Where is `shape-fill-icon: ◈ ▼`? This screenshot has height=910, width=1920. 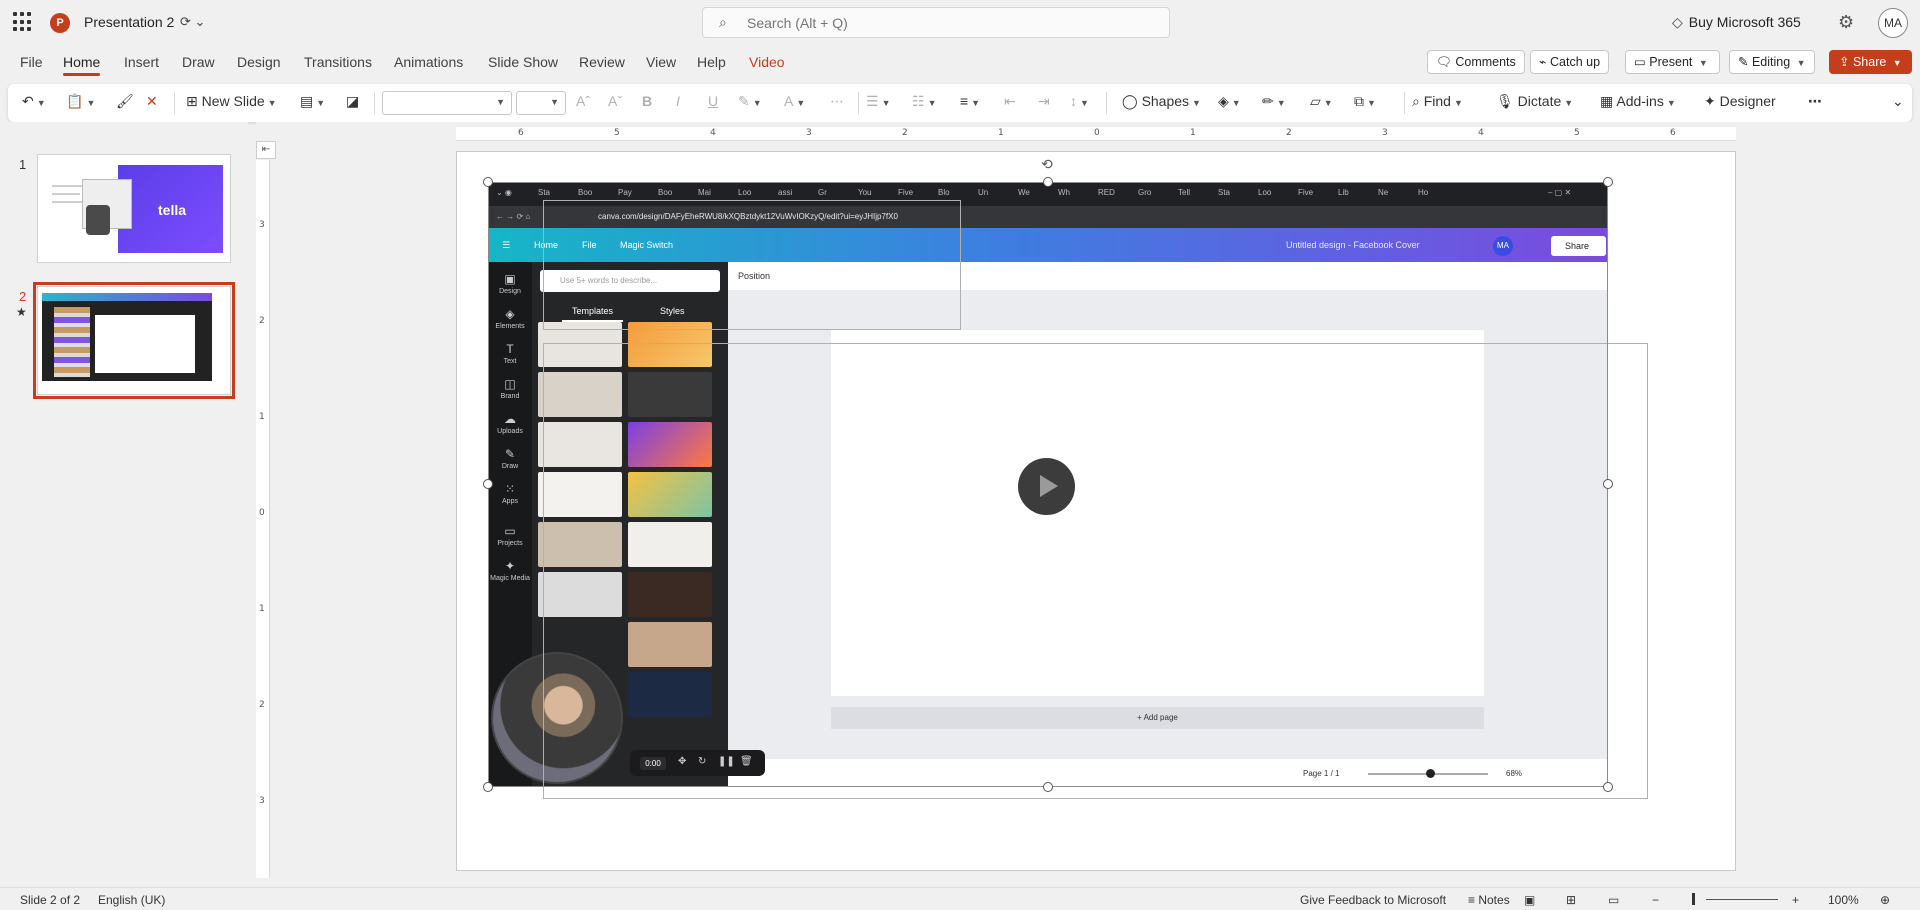
shape-fill-icon: ◈ ▼ is located at coordinates (1229, 101).